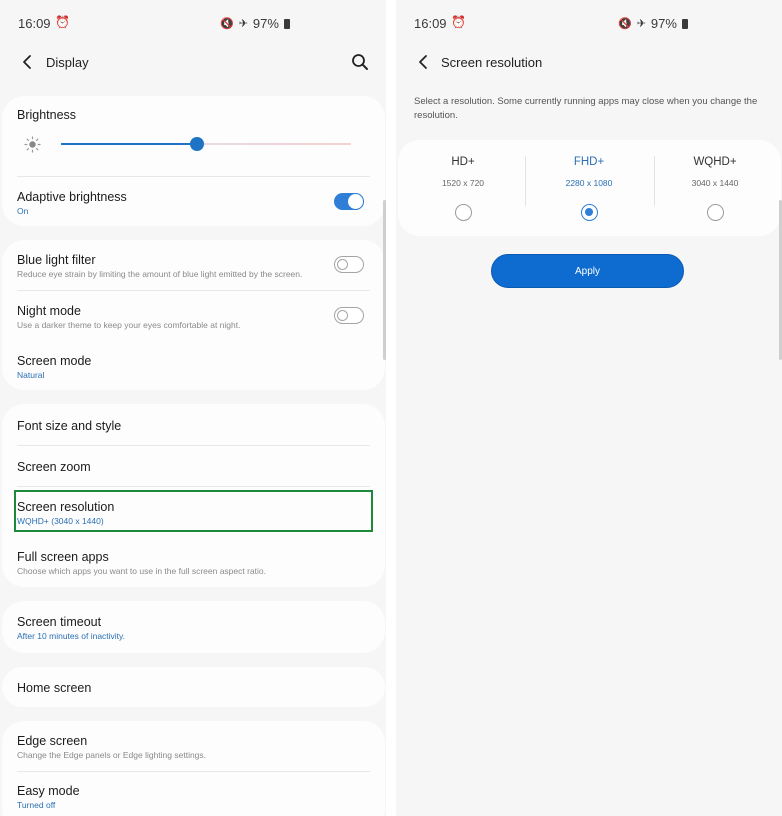  Describe the element at coordinates (36, 805) in the screenshot. I see `easy-mode-value: Turned off` at that location.